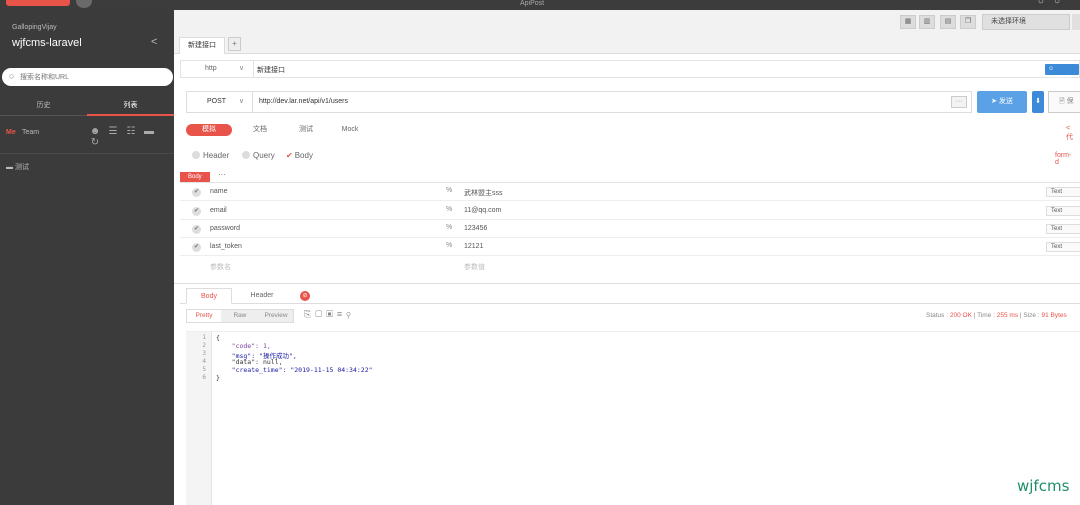  I want to click on import-icon: ☰, so click(113, 131).